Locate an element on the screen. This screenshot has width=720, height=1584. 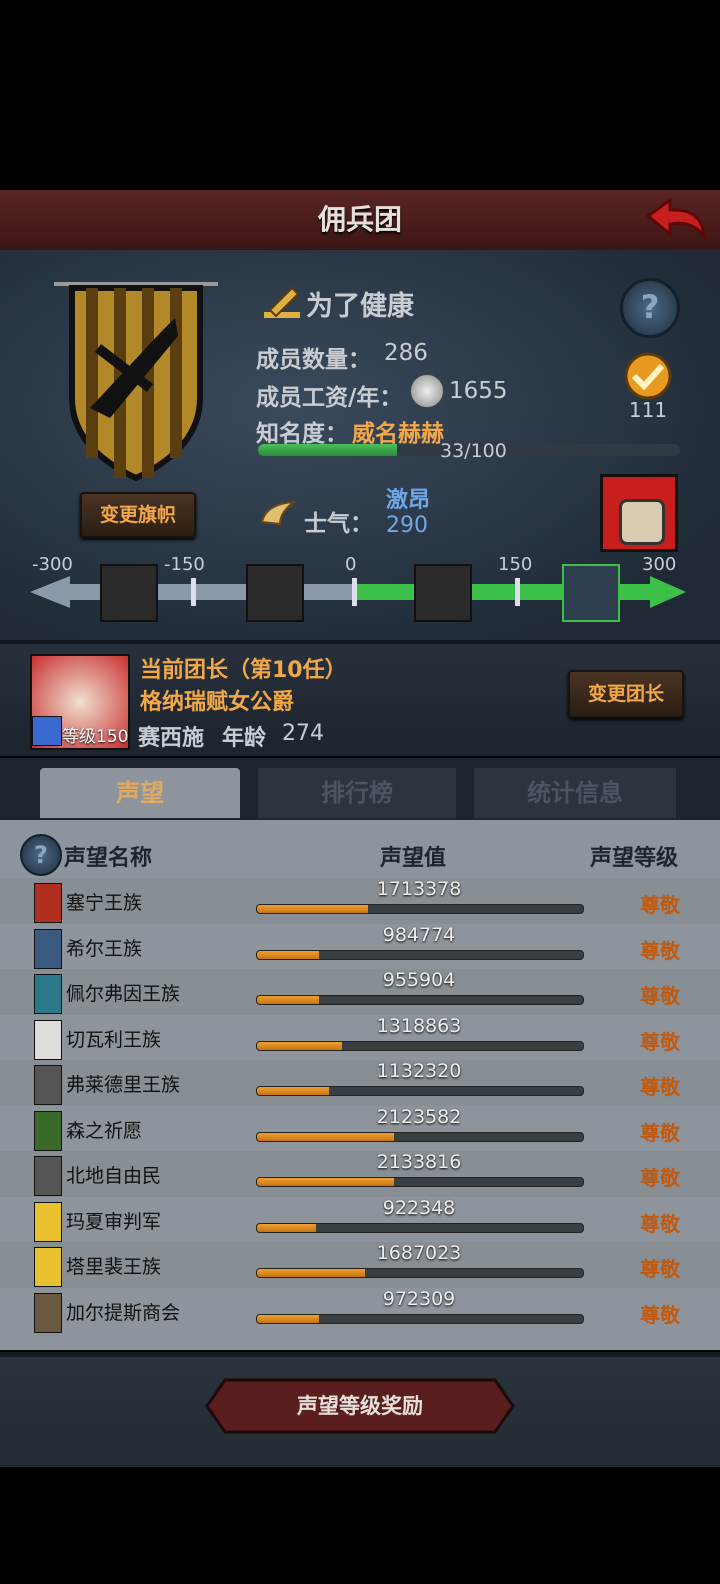
reputation-value: 1132320 is located at coordinates (419, 1071).